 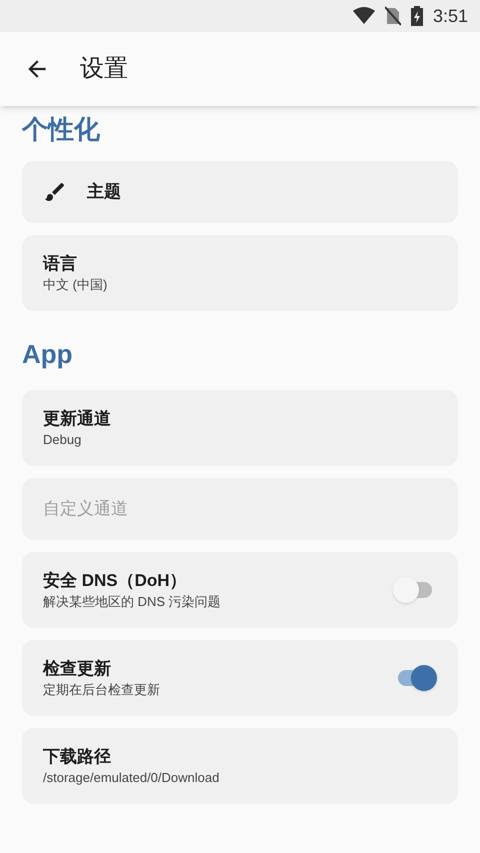 I want to click on item-title: 自定义通道, so click(x=86, y=509).